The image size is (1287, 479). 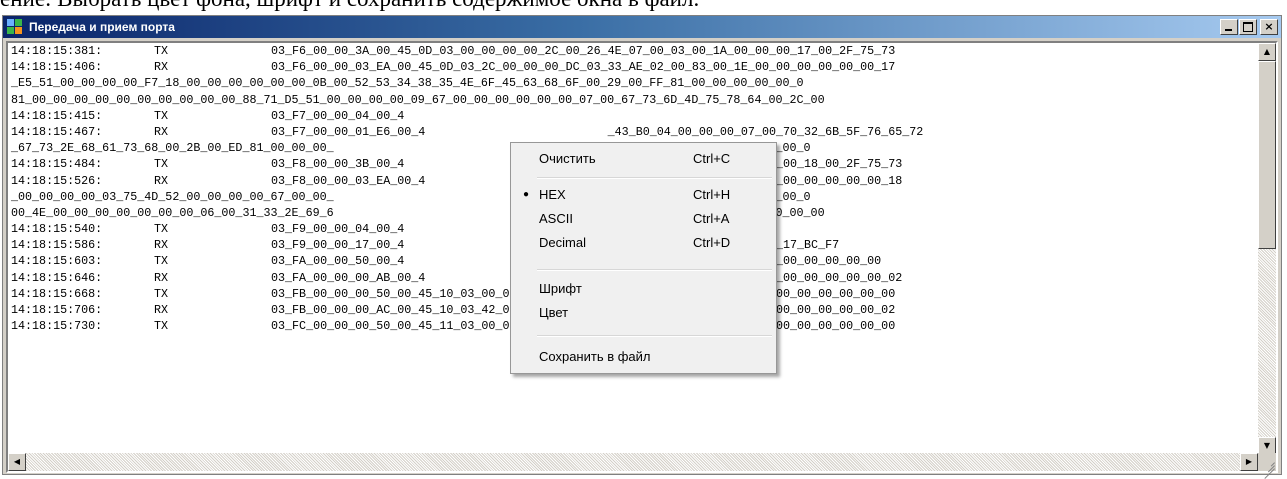 I want to click on caption-buttons: ×, so click(x=1248, y=27).